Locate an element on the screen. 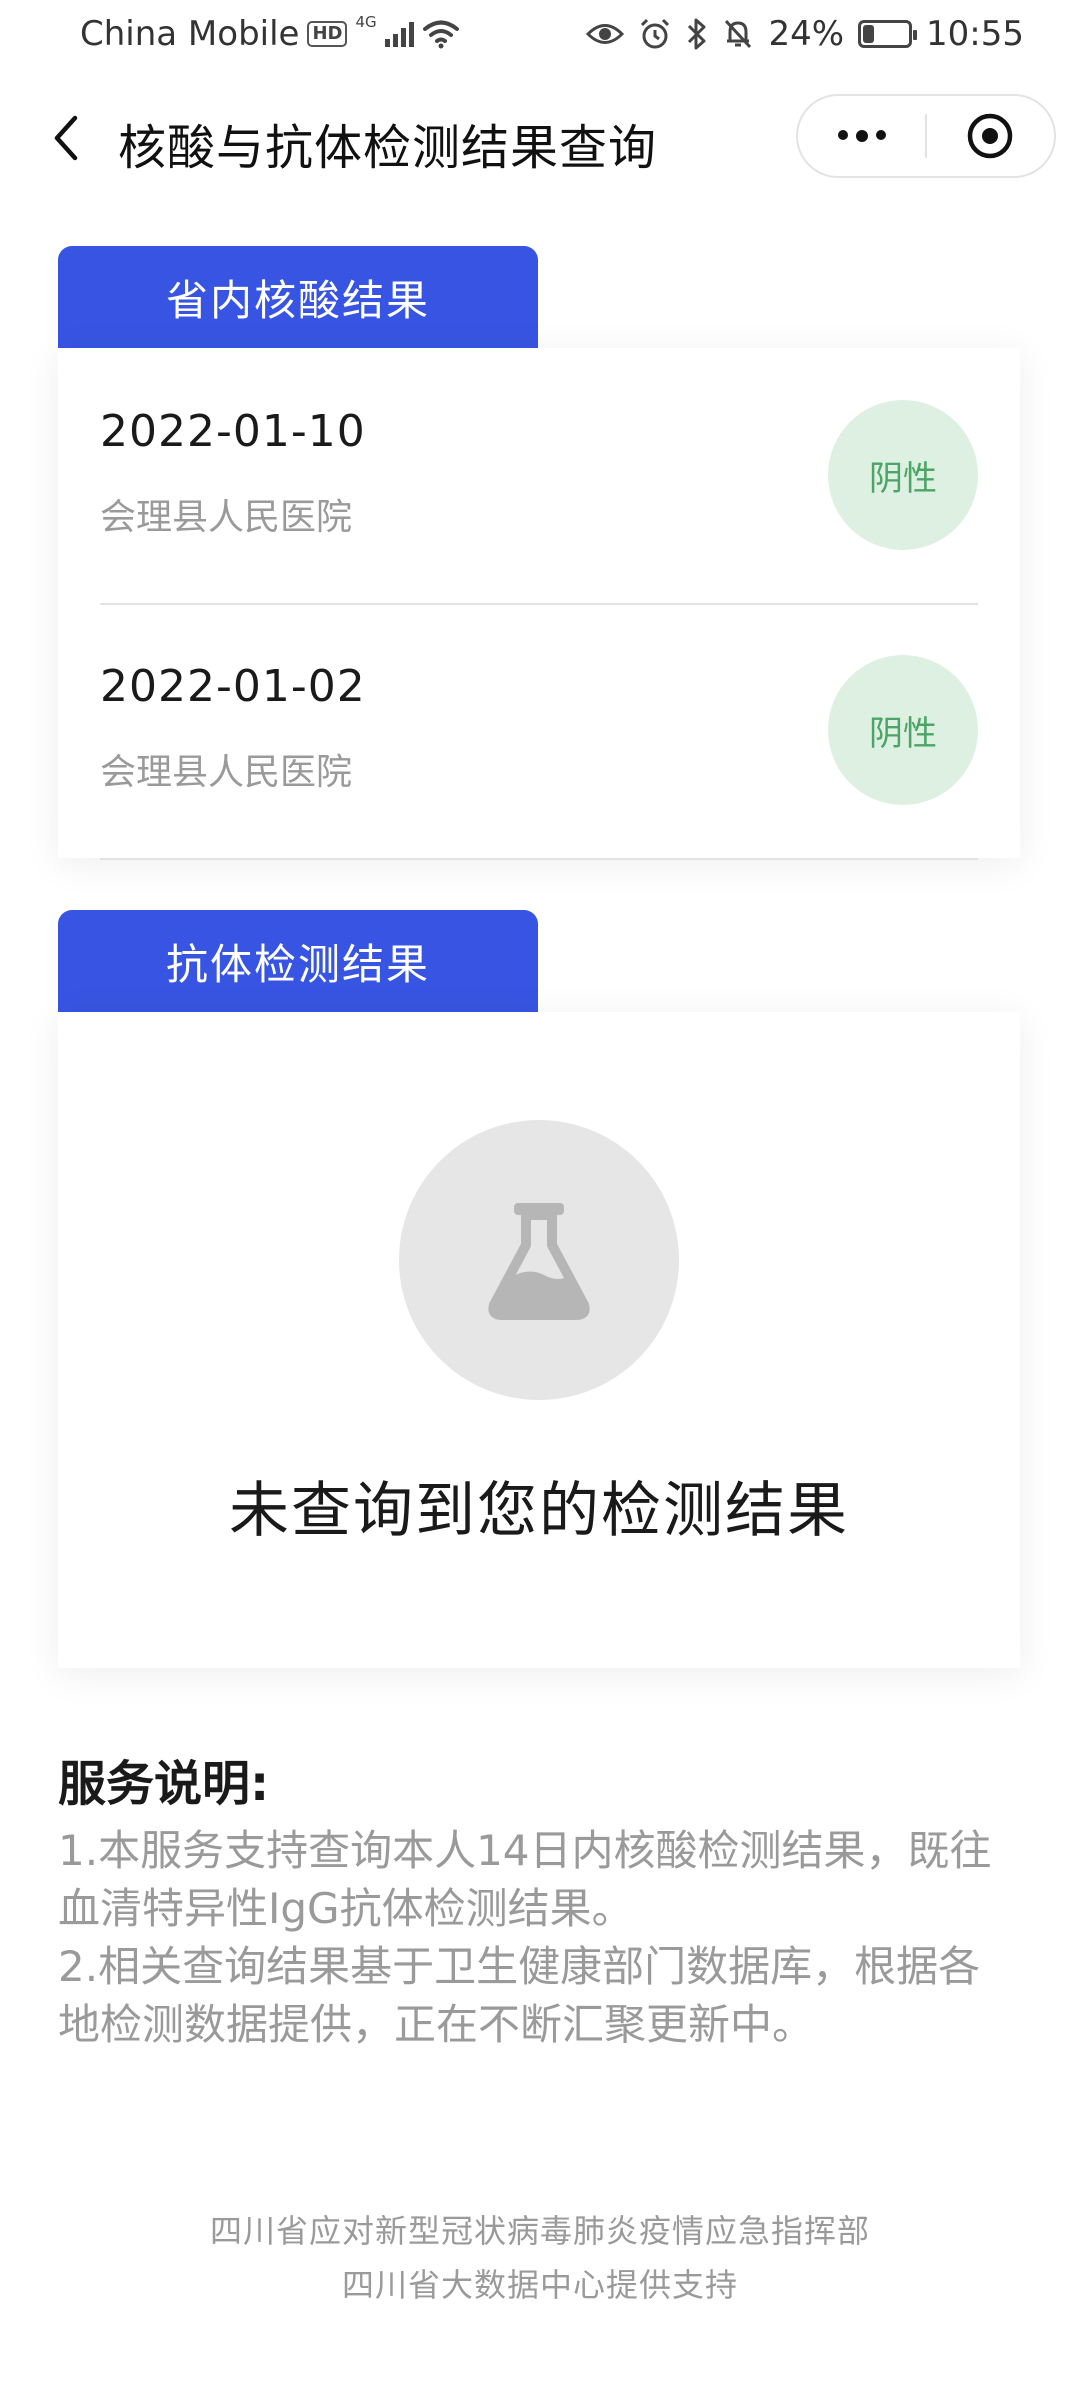  signal-icon is located at coordinates (399, 34).